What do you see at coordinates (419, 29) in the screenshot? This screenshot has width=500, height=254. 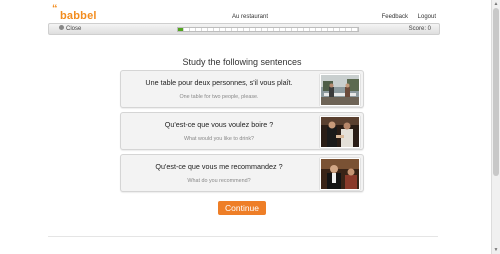 I see `score-label: Score: 0` at bounding box center [419, 29].